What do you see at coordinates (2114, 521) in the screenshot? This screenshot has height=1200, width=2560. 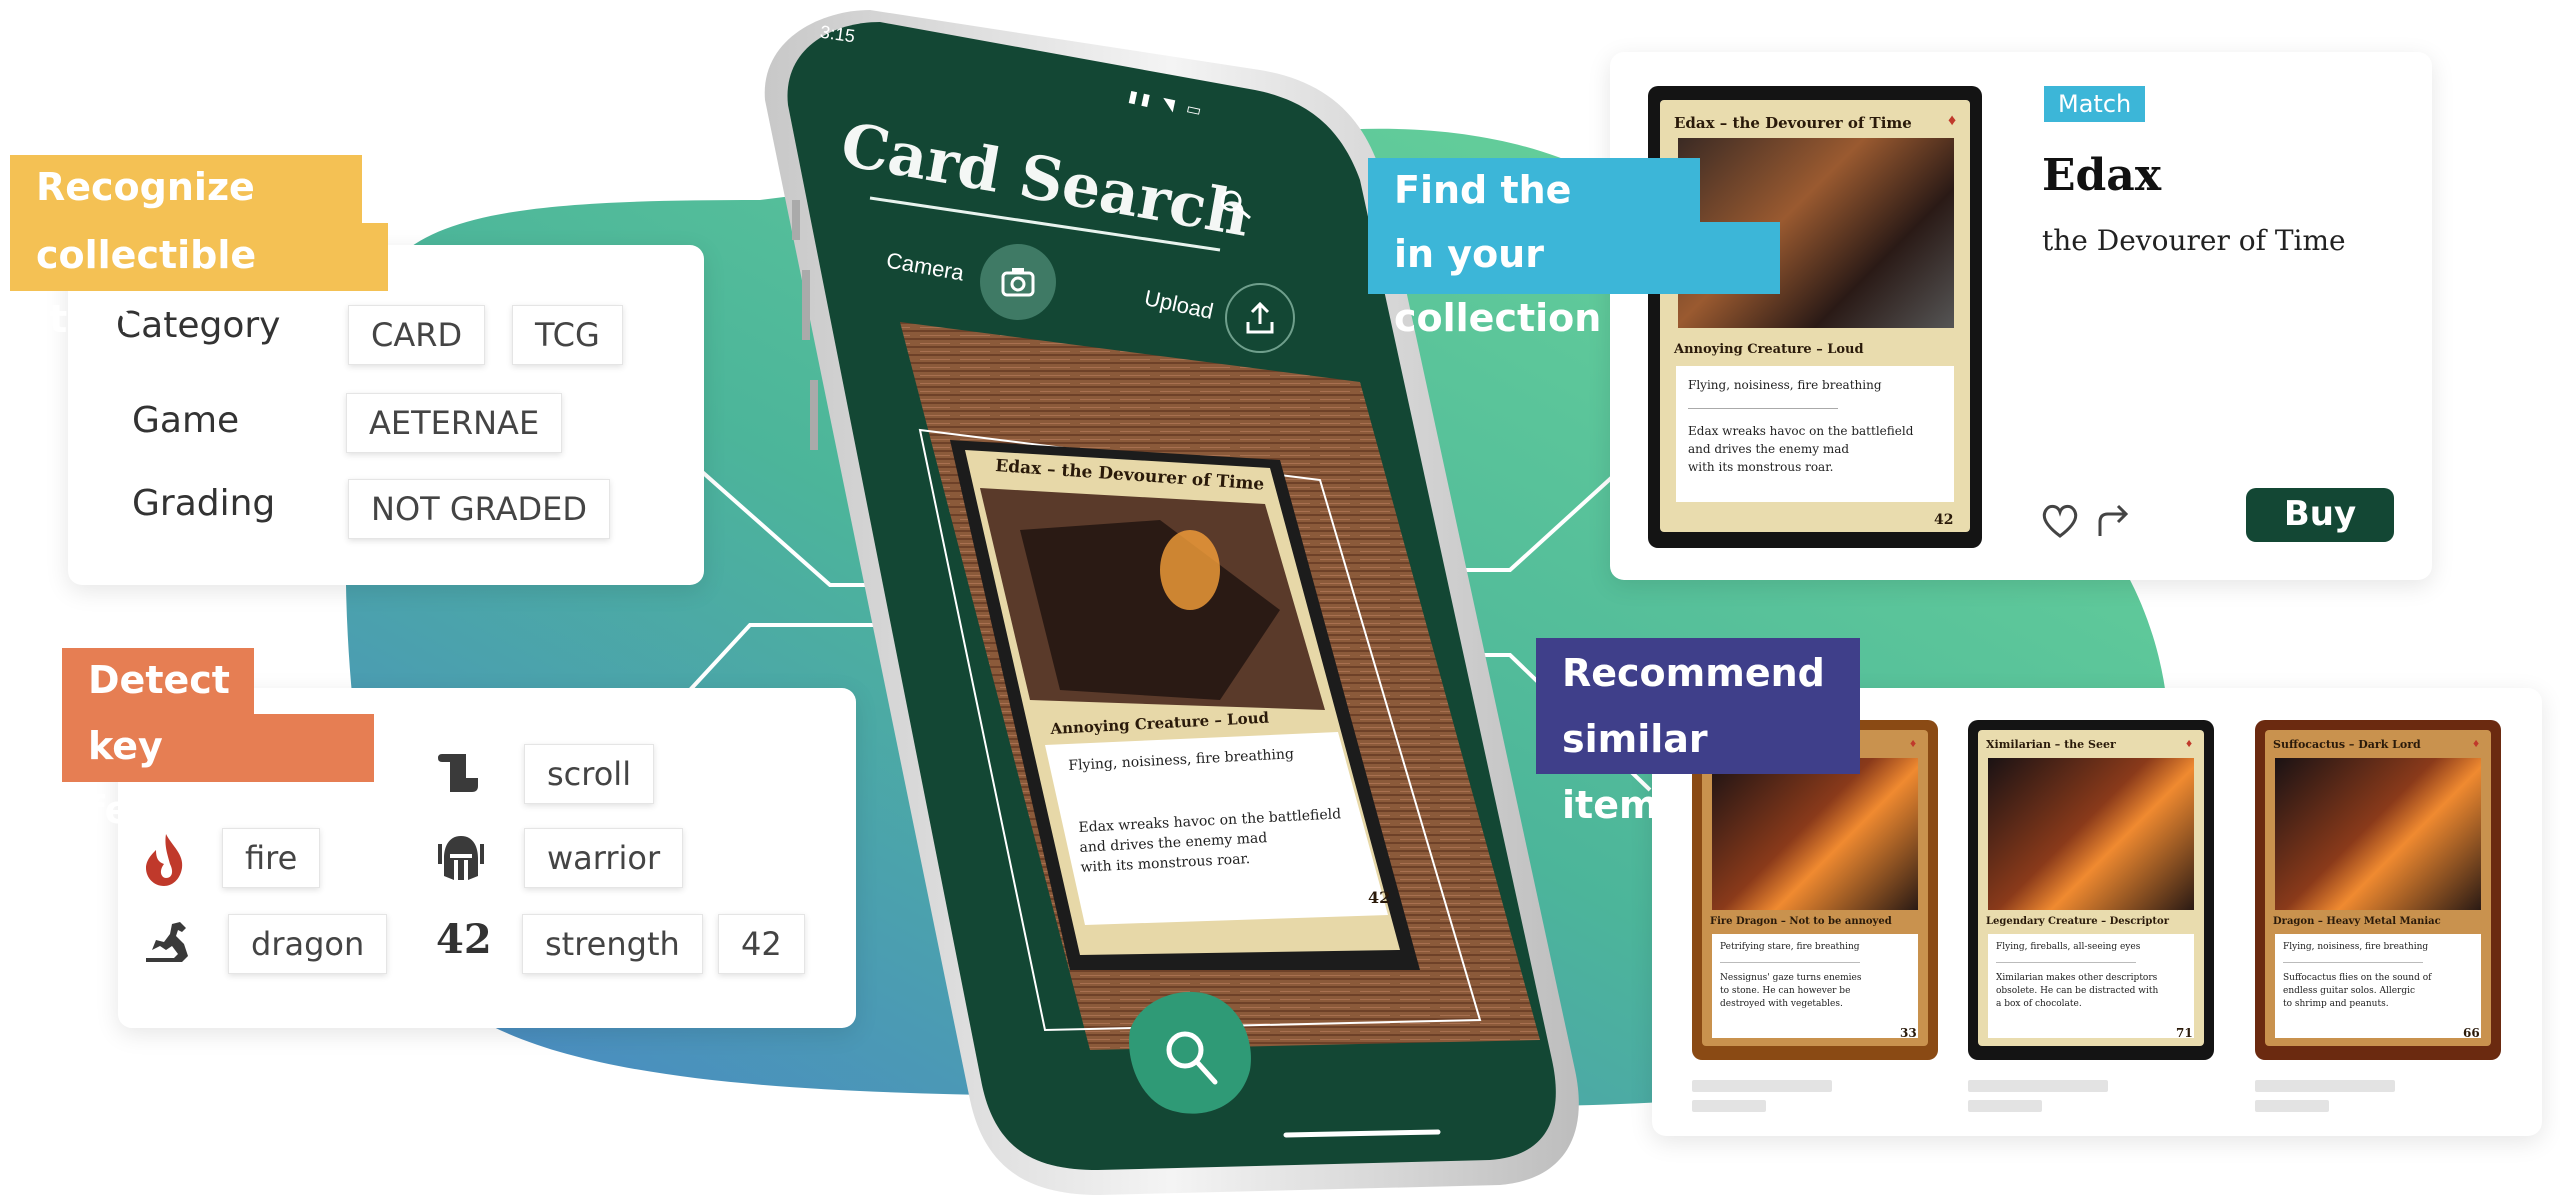 I see `share-icon` at bounding box center [2114, 521].